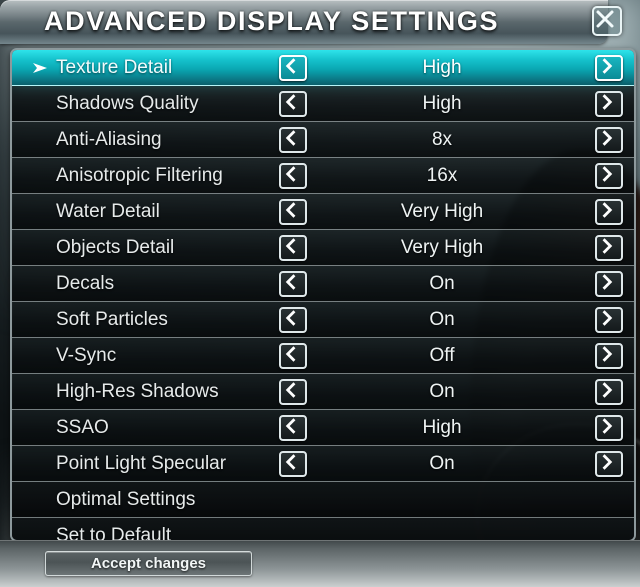 The height and width of the screenshot is (587, 640). I want to click on settings-row: SSAO High, so click(323, 428).